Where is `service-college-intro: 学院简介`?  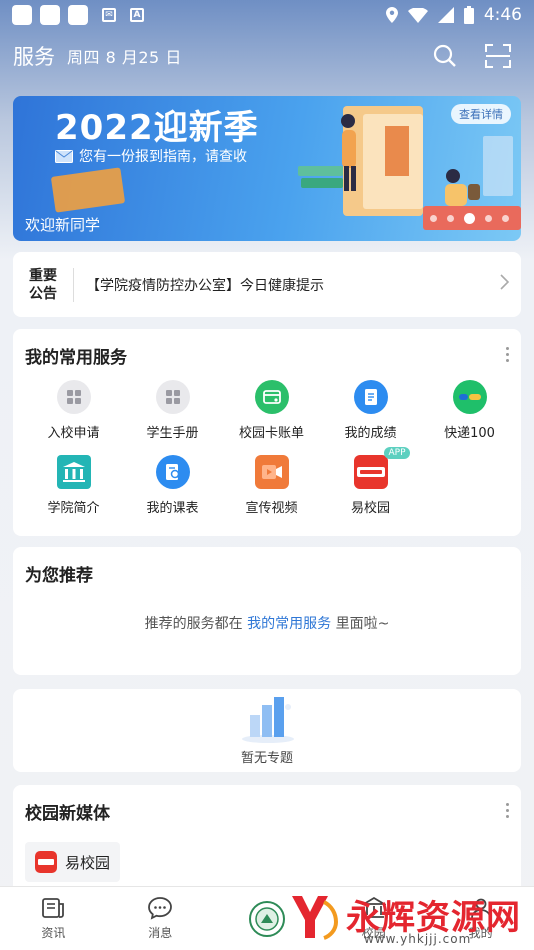
service-college-intro: 学院简介 is located at coordinates (73, 485).